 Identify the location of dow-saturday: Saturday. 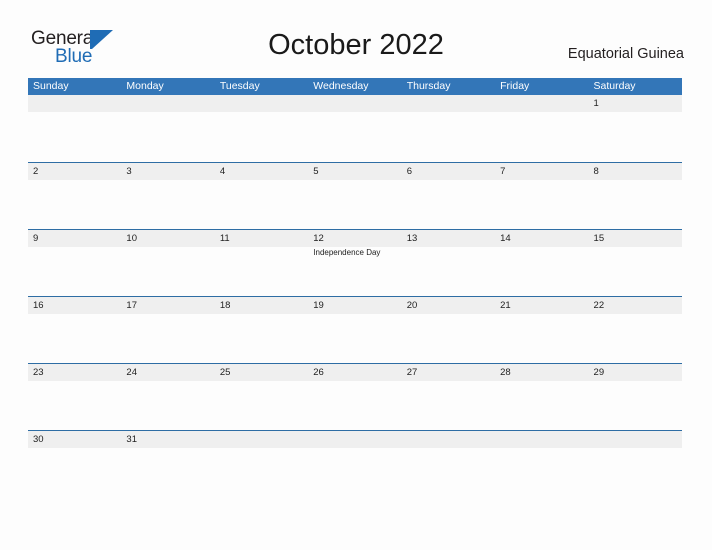
(614, 86).